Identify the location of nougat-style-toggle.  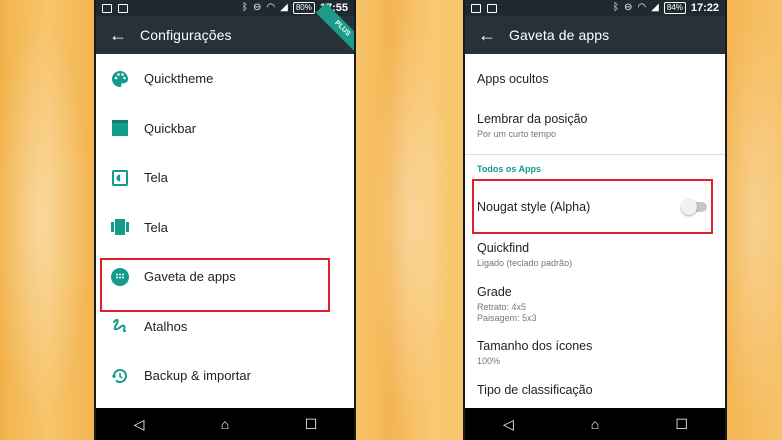
(694, 207).